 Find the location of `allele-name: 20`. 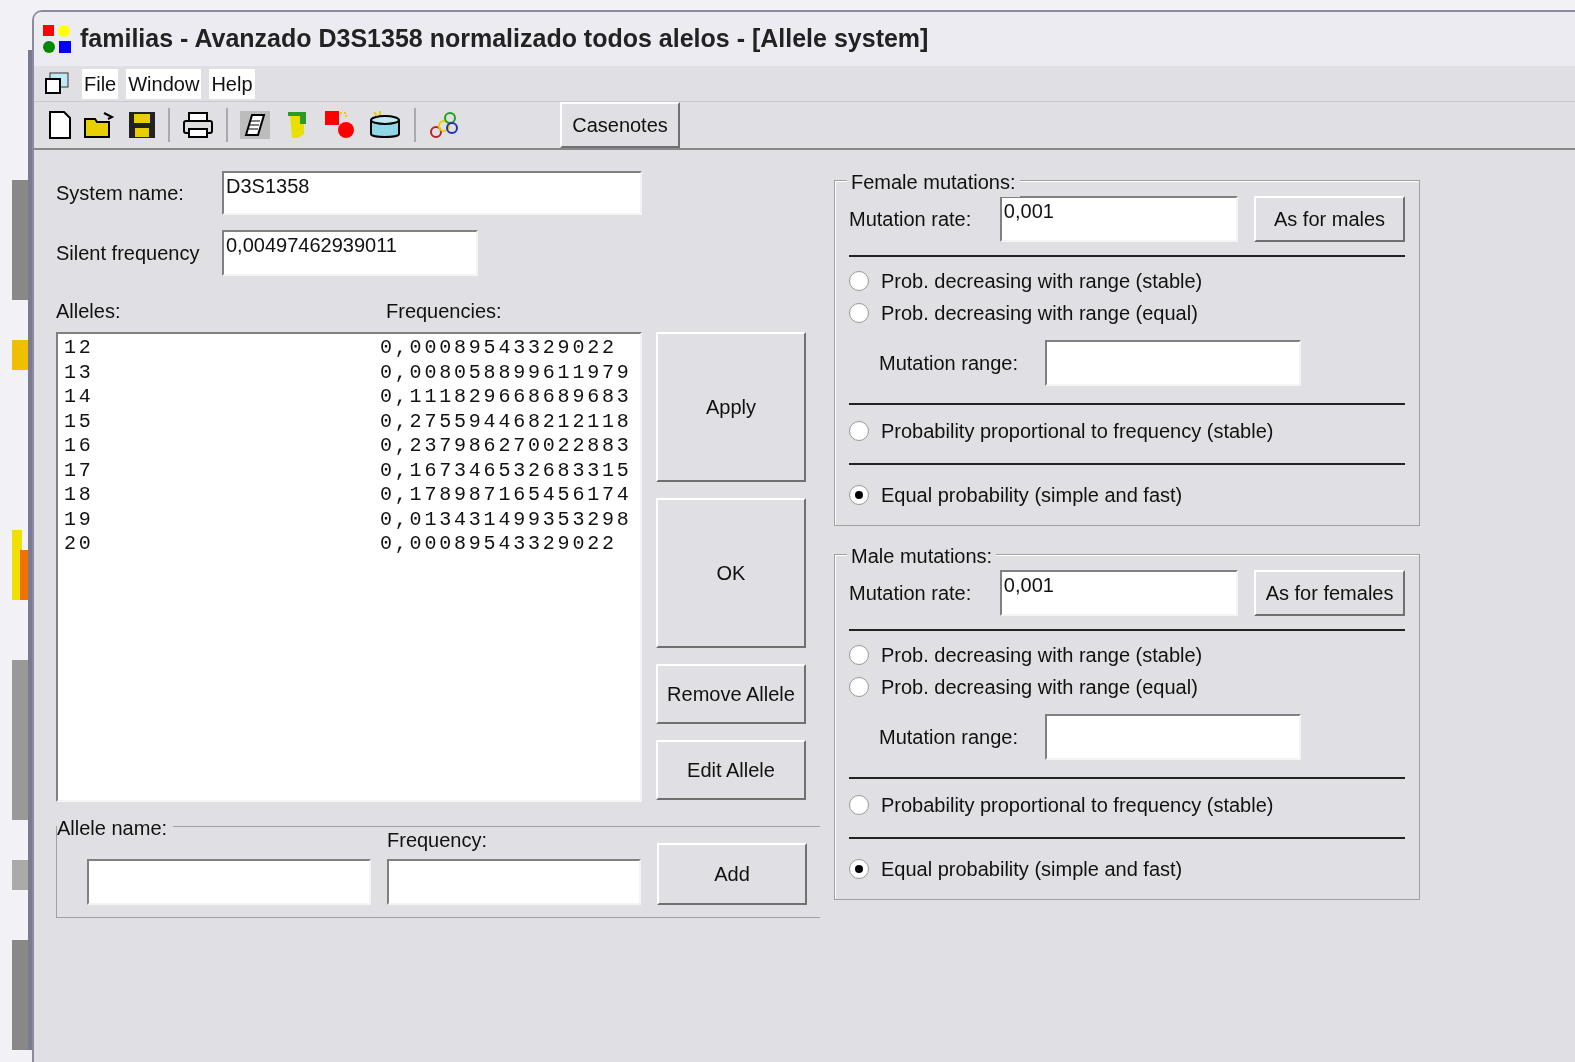

allele-name: 20 is located at coordinates (79, 544).